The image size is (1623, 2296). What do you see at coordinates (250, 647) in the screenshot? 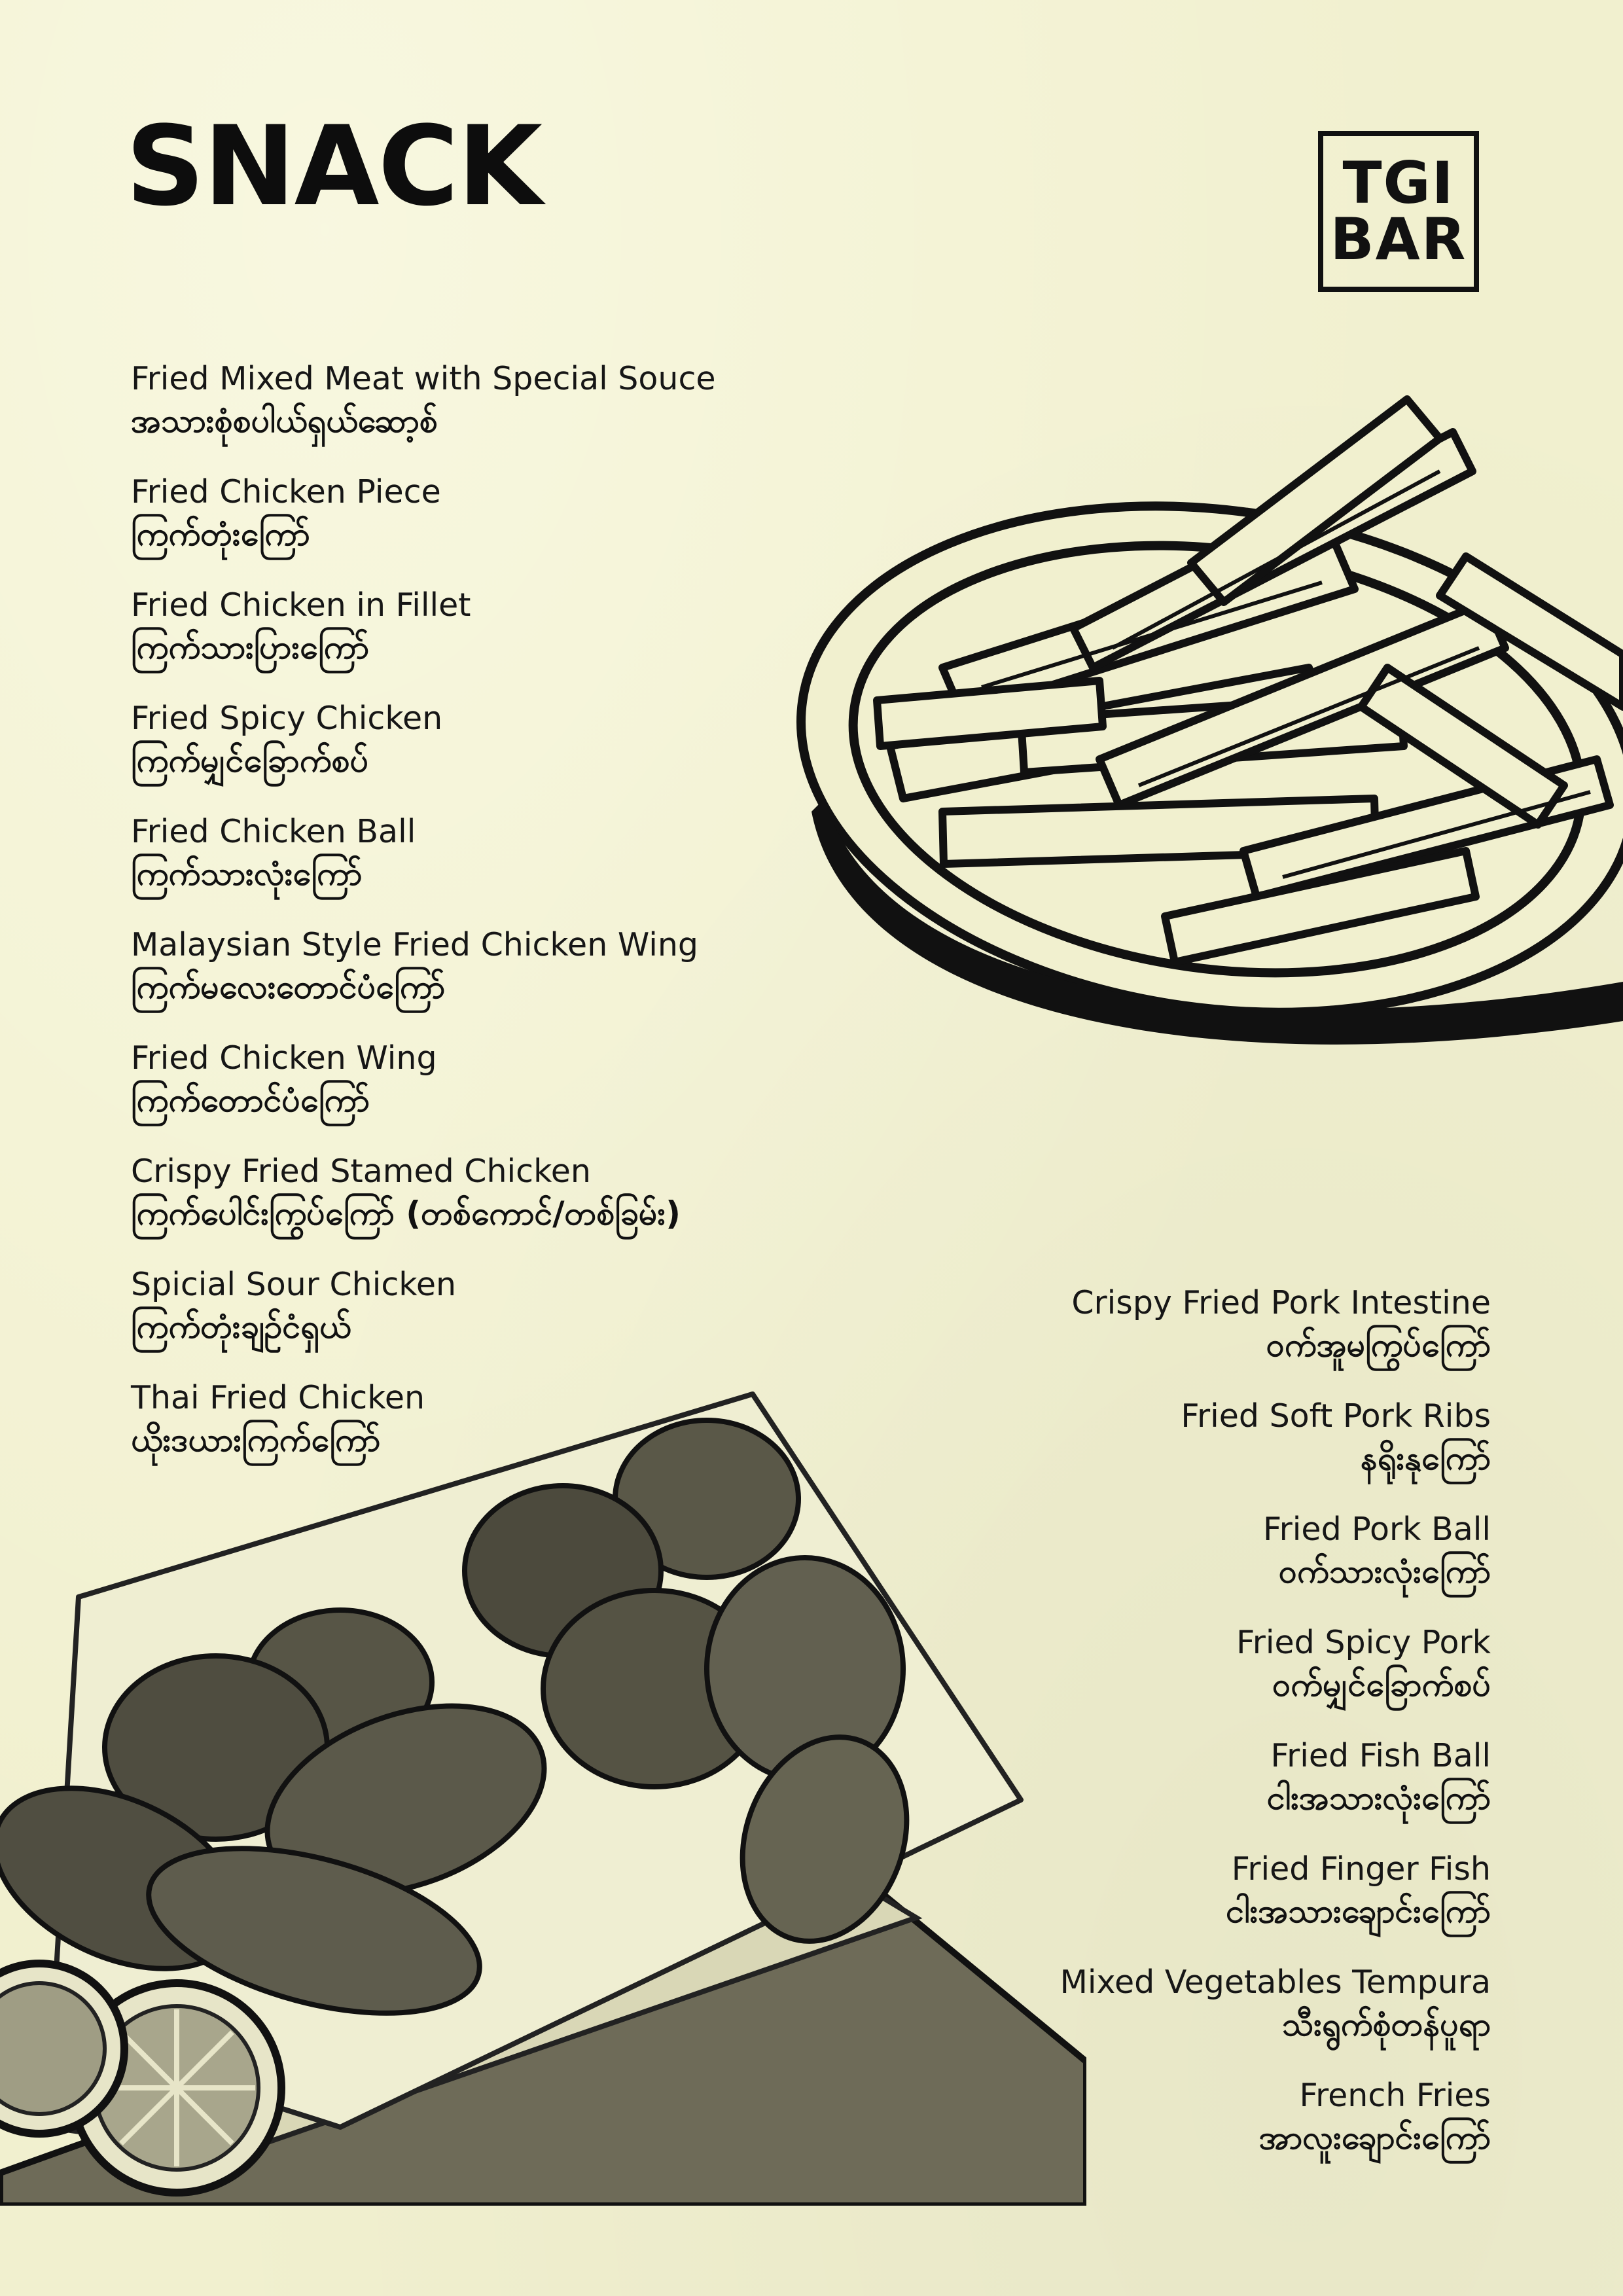
I see `menu-item-myanmar-name: ကြက်သားပြားကြော်` at bounding box center [250, 647].